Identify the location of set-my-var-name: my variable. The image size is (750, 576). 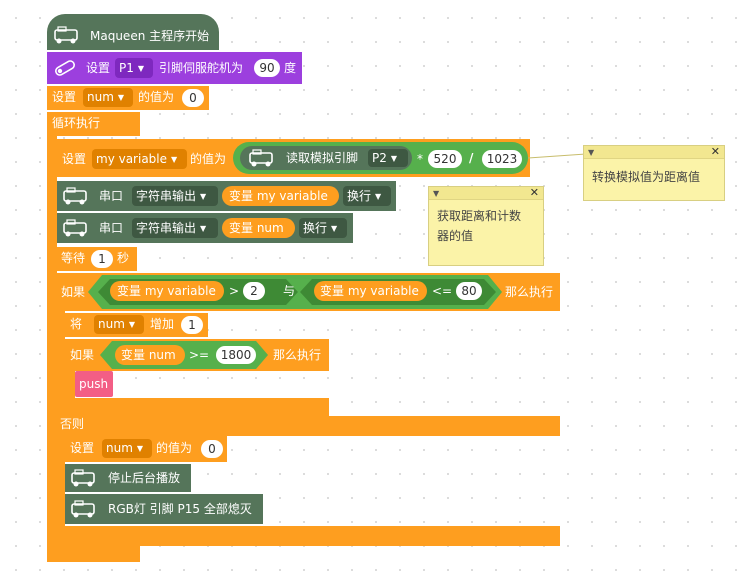
(132, 159).